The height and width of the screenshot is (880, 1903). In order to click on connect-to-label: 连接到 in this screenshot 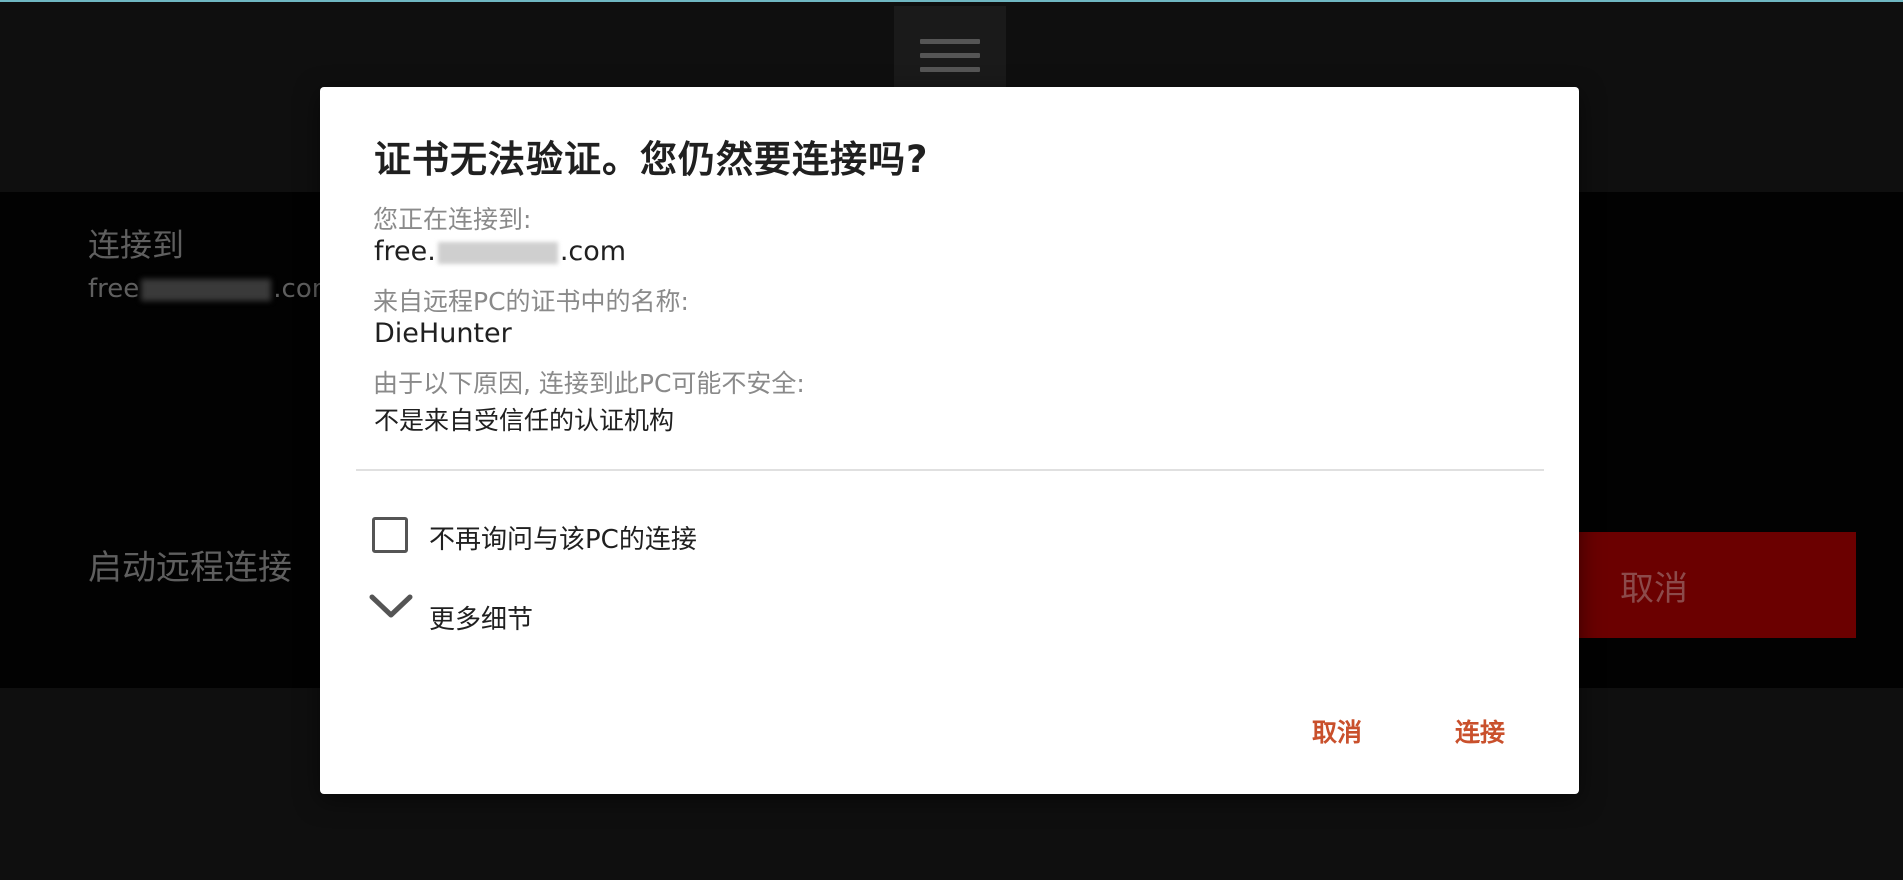, I will do `click(136, 245)`.